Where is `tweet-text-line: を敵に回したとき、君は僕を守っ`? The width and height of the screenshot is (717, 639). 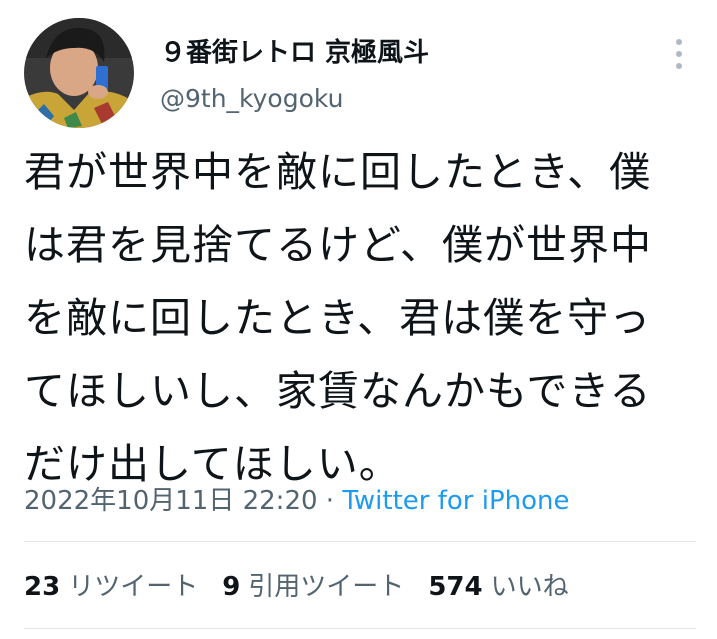 tweet-text-line: を敵に回したとき、君は僕を守っ is located at coordinates (338, 318).